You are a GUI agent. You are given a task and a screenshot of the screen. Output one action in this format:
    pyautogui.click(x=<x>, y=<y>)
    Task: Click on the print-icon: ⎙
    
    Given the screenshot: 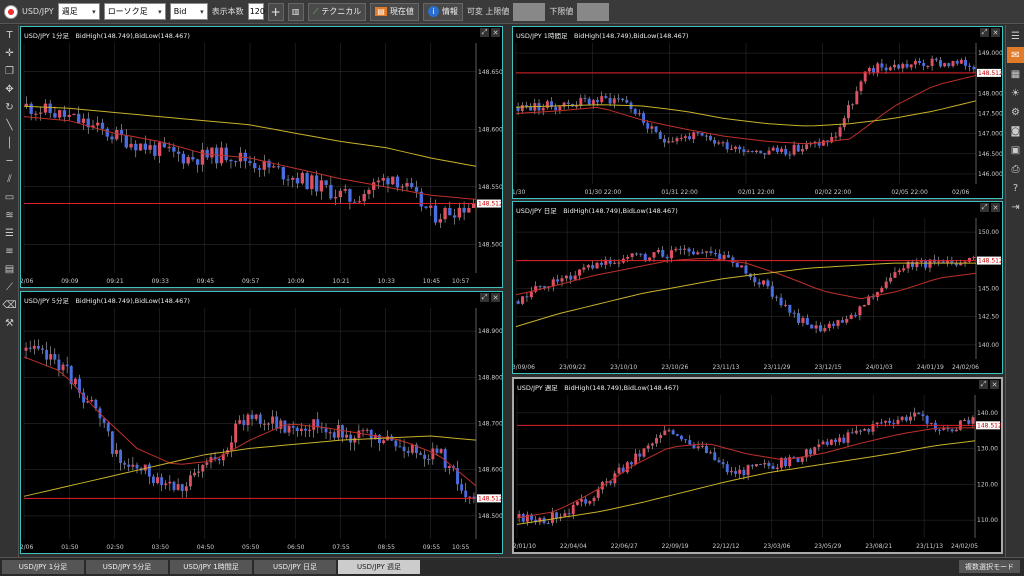 What is the action you would take?
    pyautogui.click(x=1015, y=169)
    